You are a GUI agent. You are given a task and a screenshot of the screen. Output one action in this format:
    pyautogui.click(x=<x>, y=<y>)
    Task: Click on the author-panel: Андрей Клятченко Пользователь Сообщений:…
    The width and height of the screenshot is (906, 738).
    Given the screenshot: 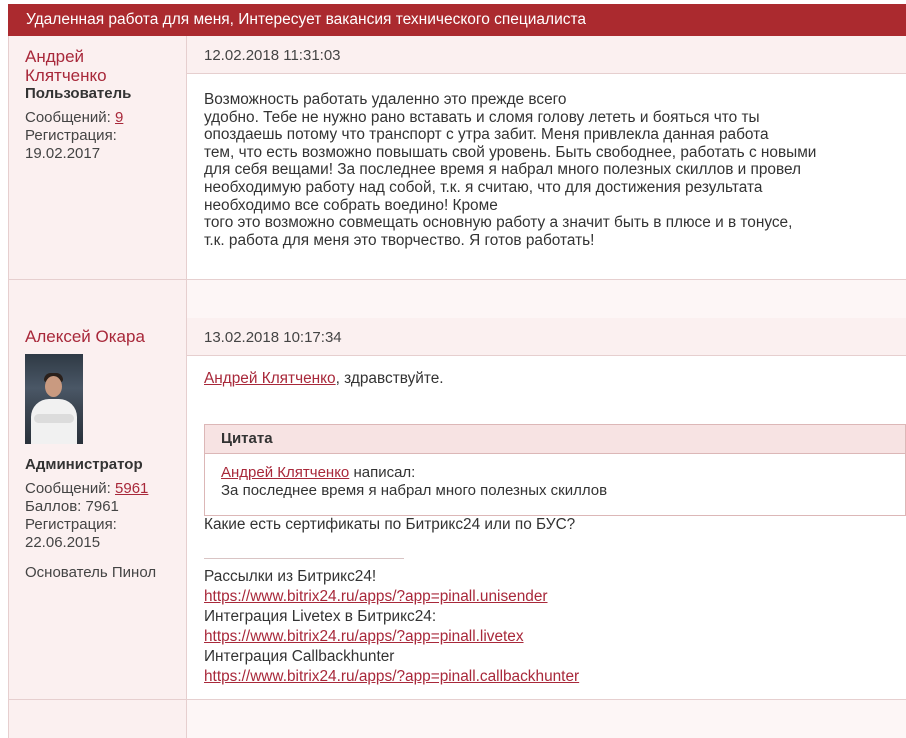 What is the action you would take?
    pyautogui.click(x=97, y=177)
    